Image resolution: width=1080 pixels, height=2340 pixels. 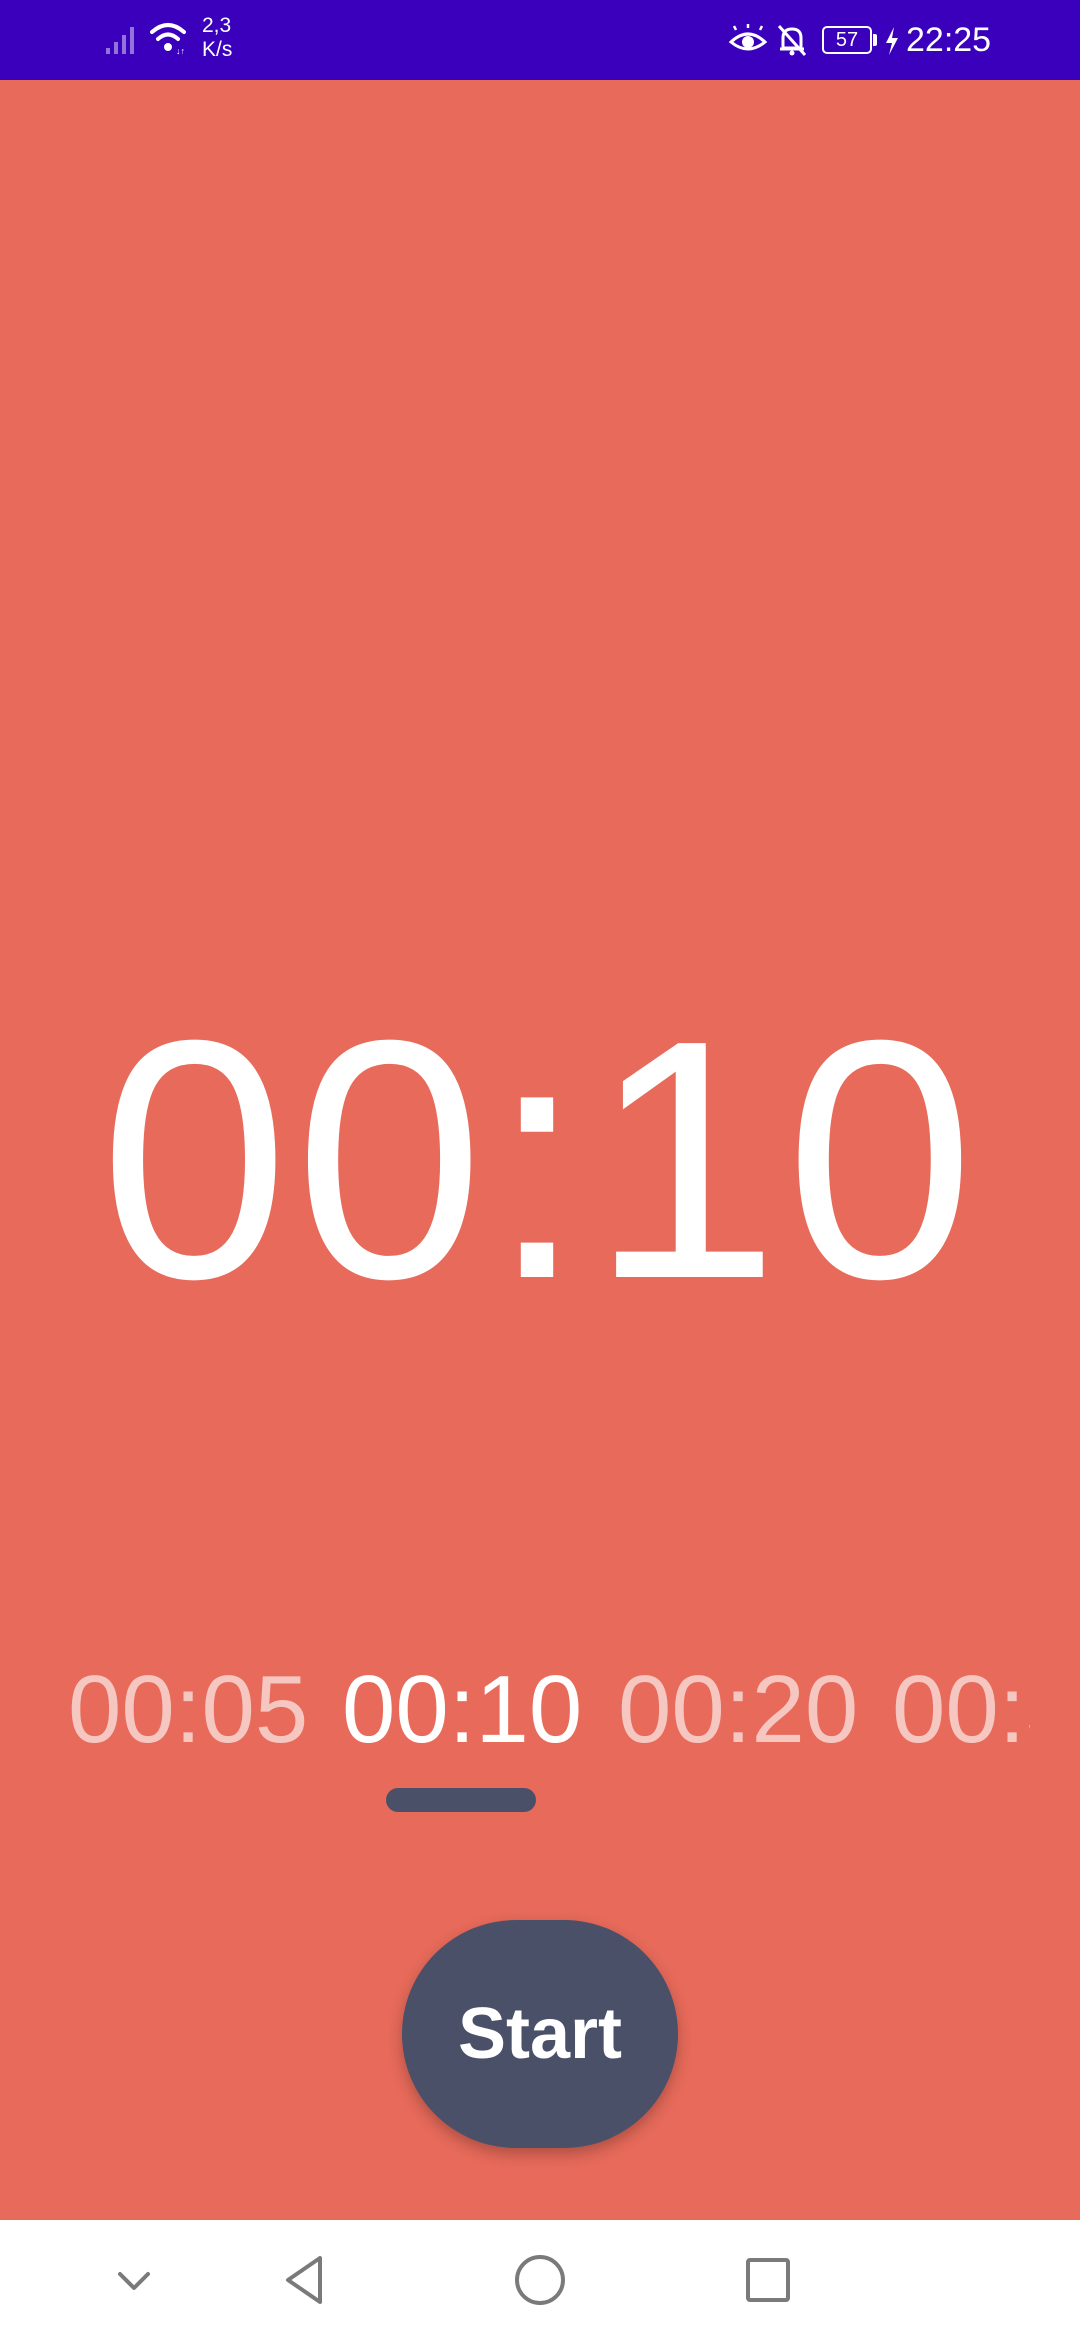 What do you see at coordinates (748, 37) in the screenshot?
I see `eye-comfort-icon` at bounding box center [748, 37].